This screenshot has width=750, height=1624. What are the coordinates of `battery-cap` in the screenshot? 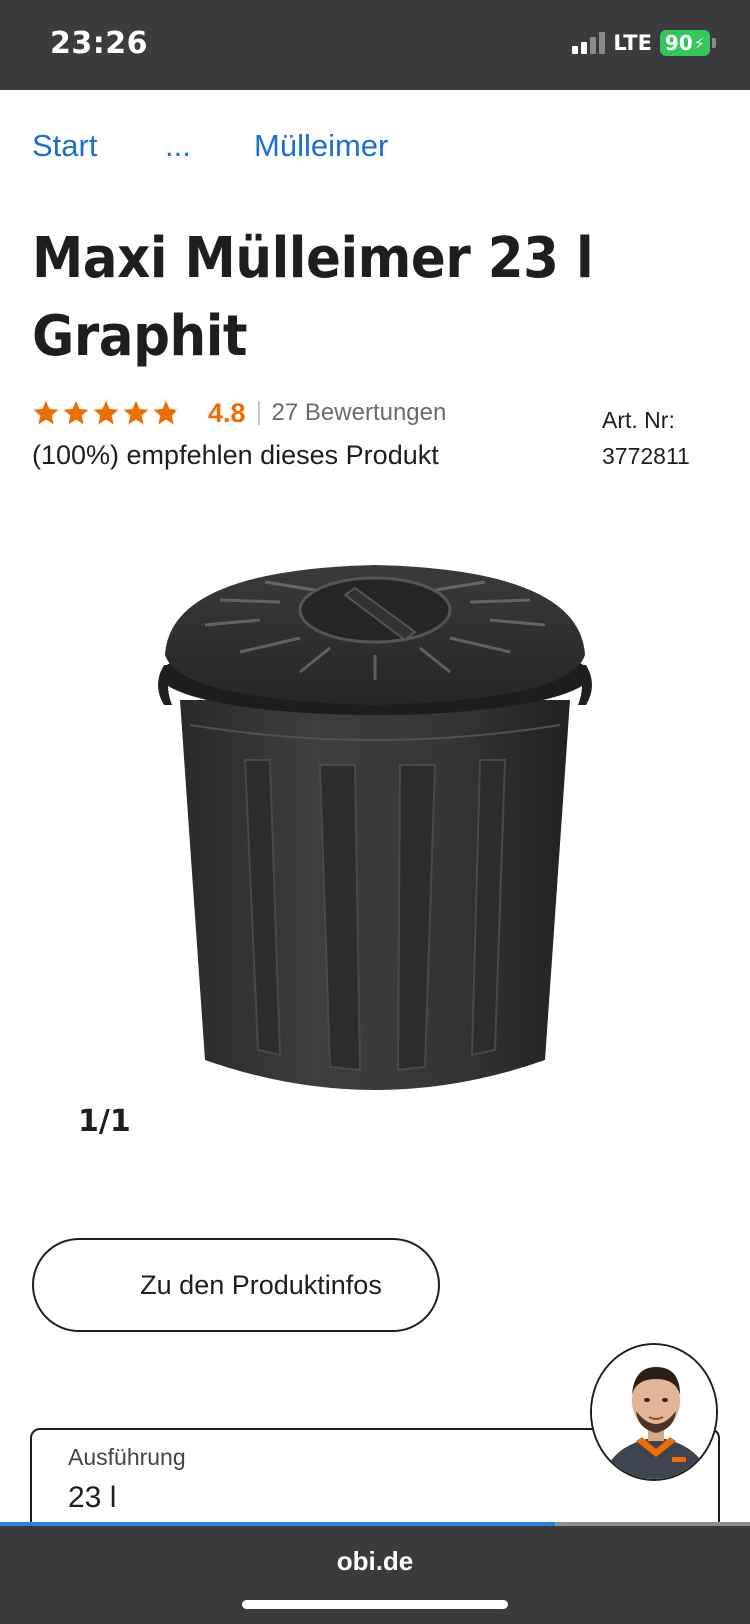 It's located at (714, 43).